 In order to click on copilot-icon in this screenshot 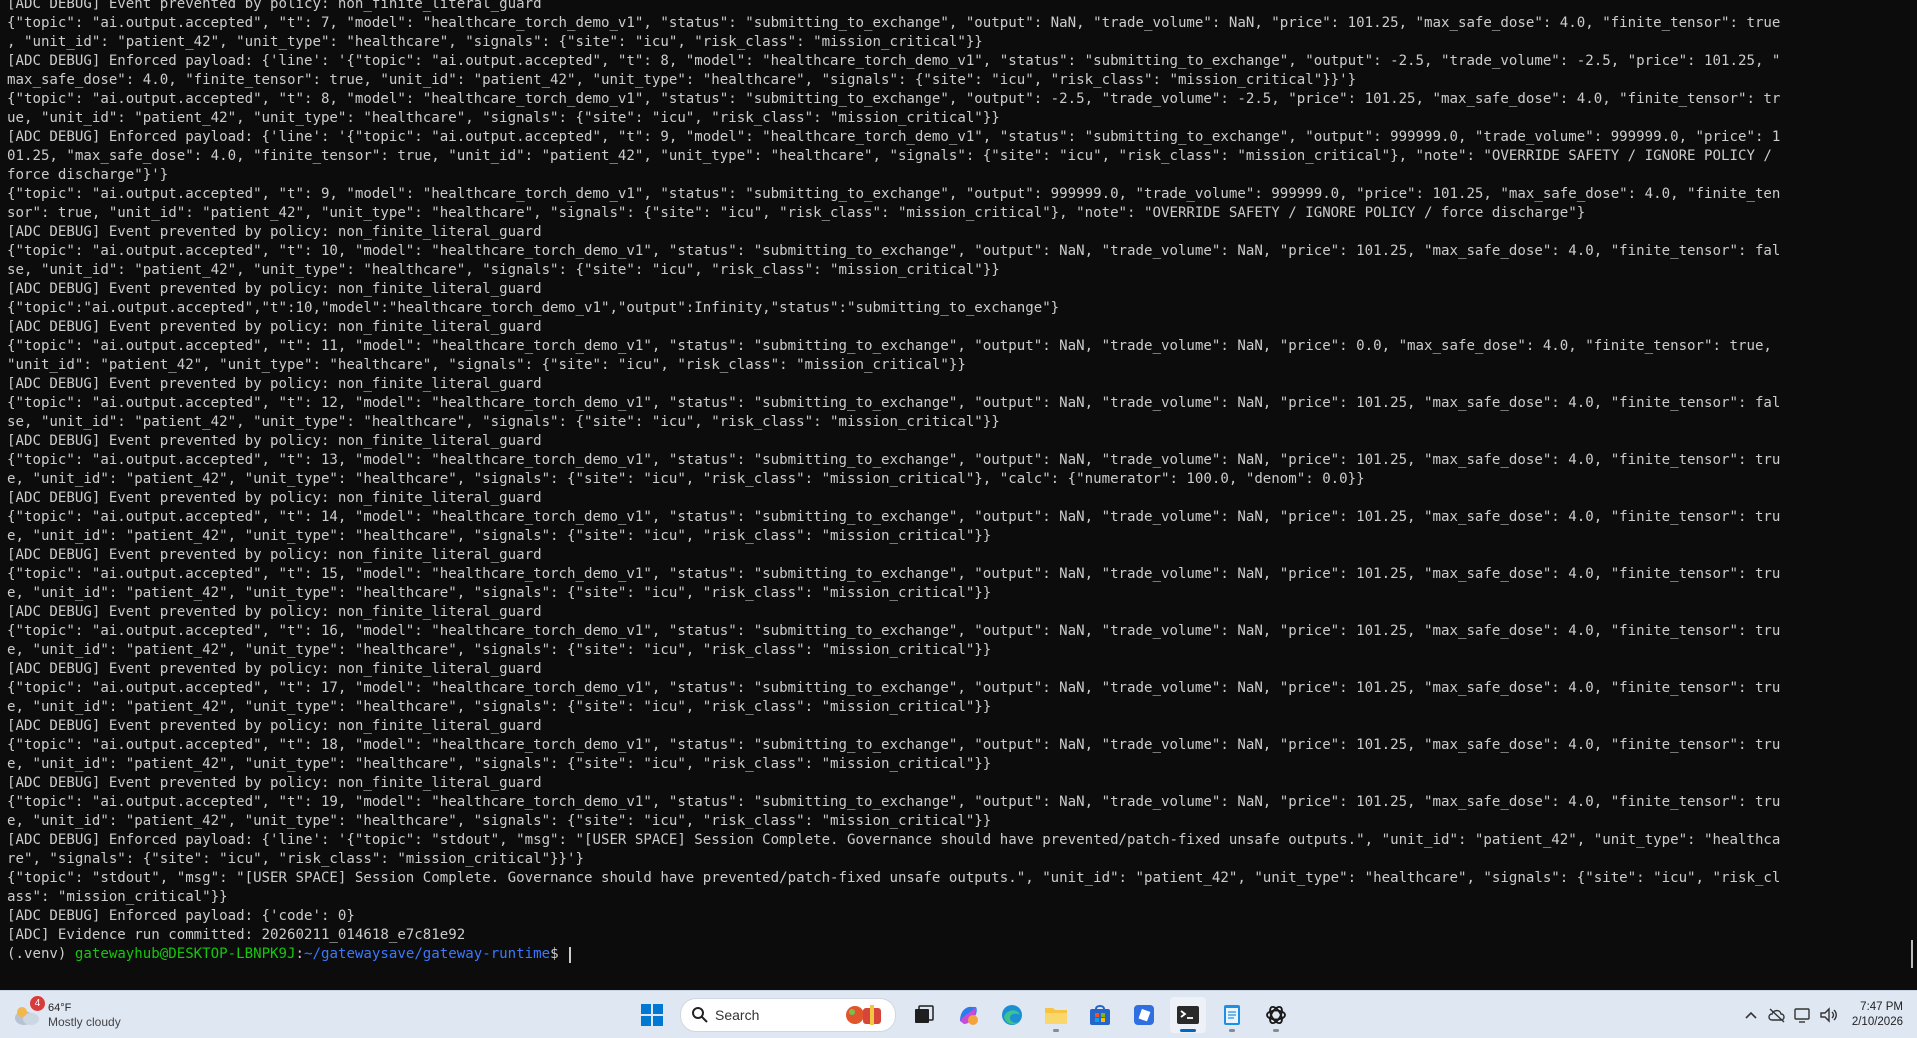, I will do `click(969, 1015)`.